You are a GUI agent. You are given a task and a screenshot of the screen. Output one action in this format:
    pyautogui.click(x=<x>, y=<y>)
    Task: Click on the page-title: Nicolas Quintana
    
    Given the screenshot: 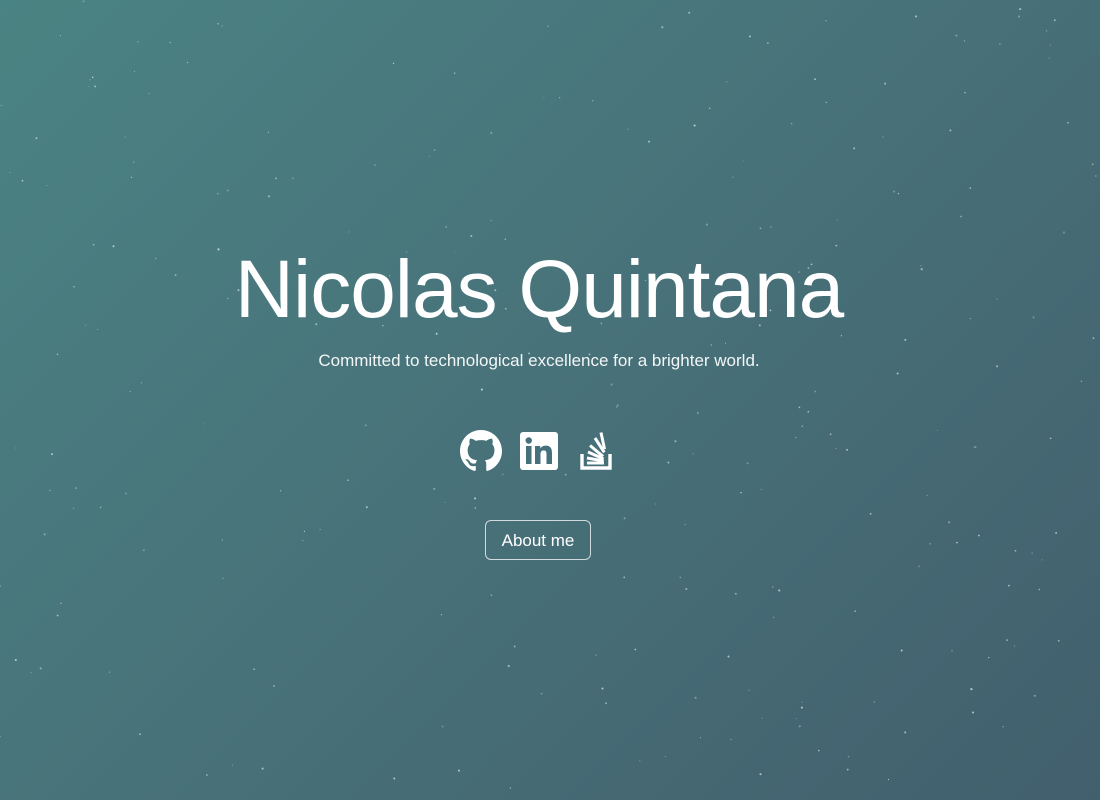 What is the action you would take?
    pyautogui.click(x=539, y=289)
    